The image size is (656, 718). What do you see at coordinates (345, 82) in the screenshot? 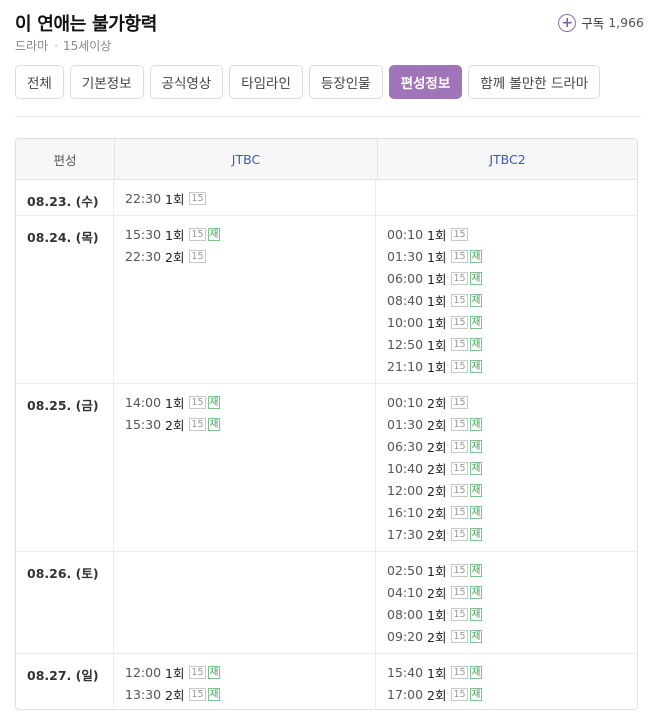
I see `tab-4: 등장인물` at bounding box center [345, 82].